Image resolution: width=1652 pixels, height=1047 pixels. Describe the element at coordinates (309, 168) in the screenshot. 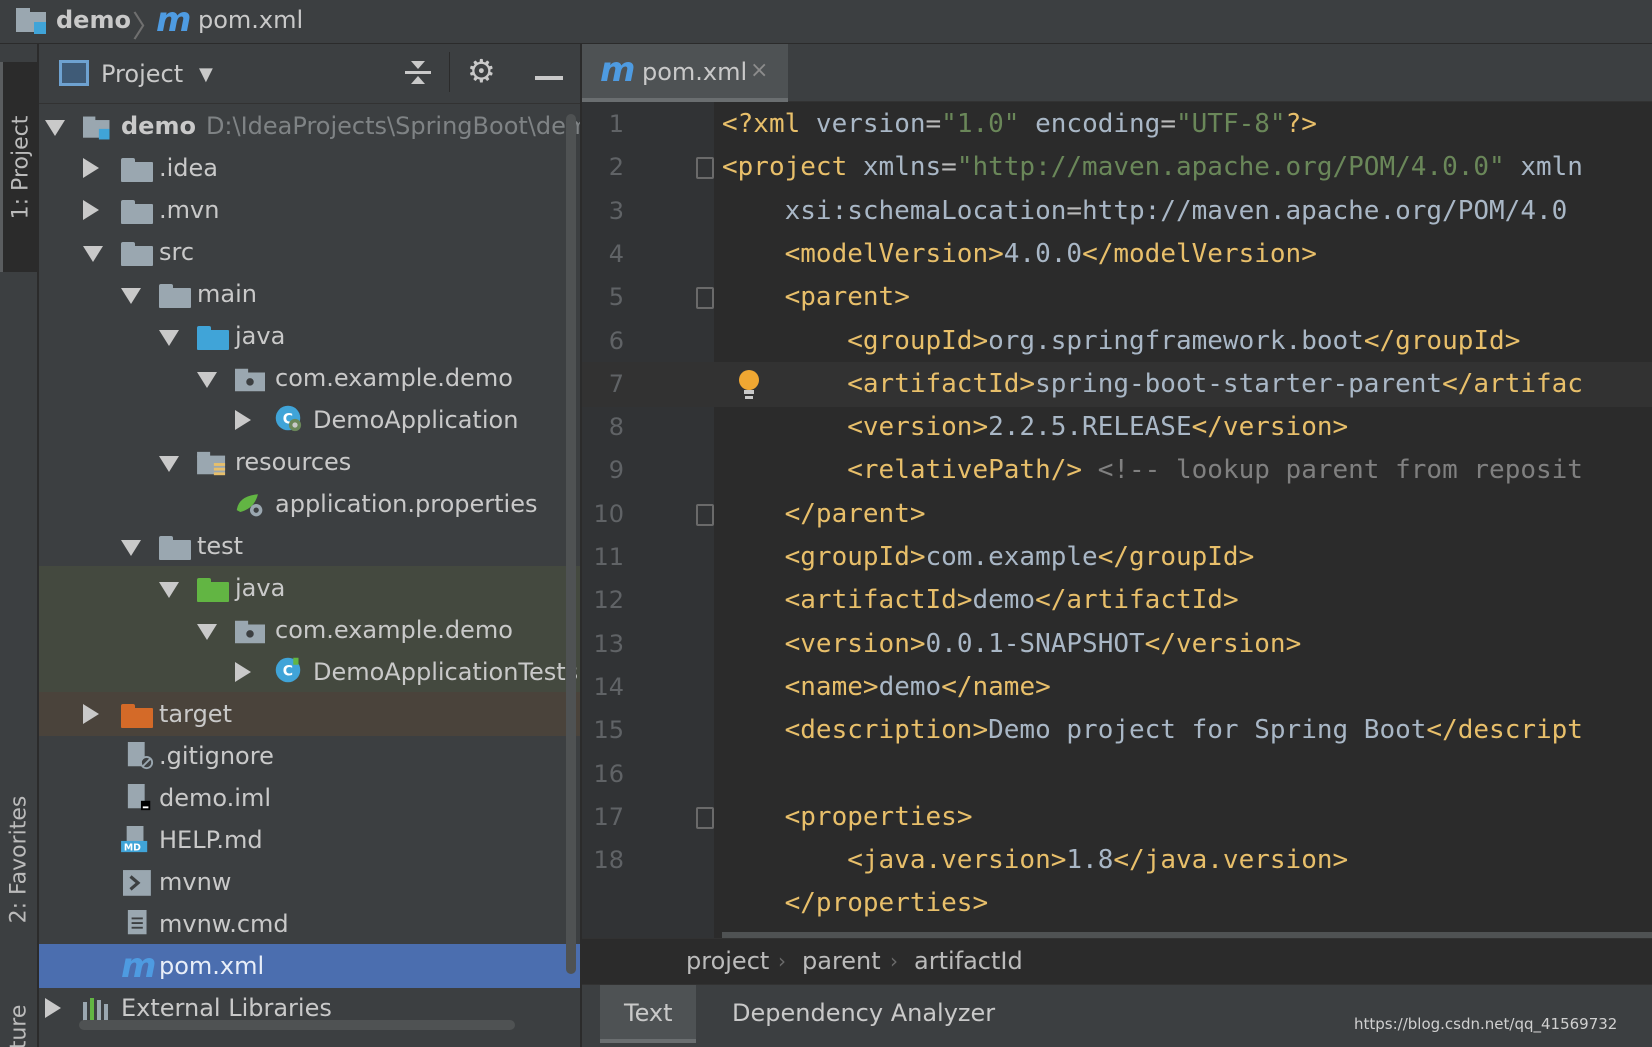

I see `tree-row-idea: .idea` at that location.